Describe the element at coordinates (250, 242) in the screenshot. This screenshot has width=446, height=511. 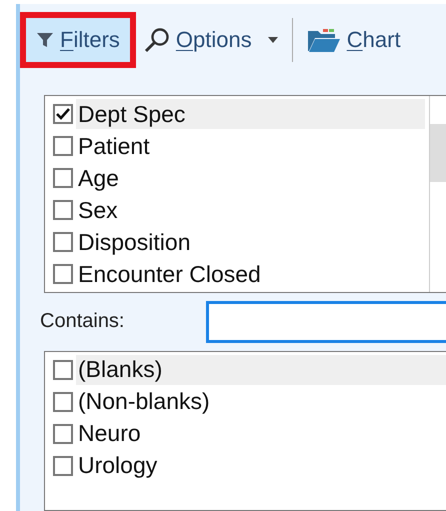
I see `list-item: Disposition` at that location.